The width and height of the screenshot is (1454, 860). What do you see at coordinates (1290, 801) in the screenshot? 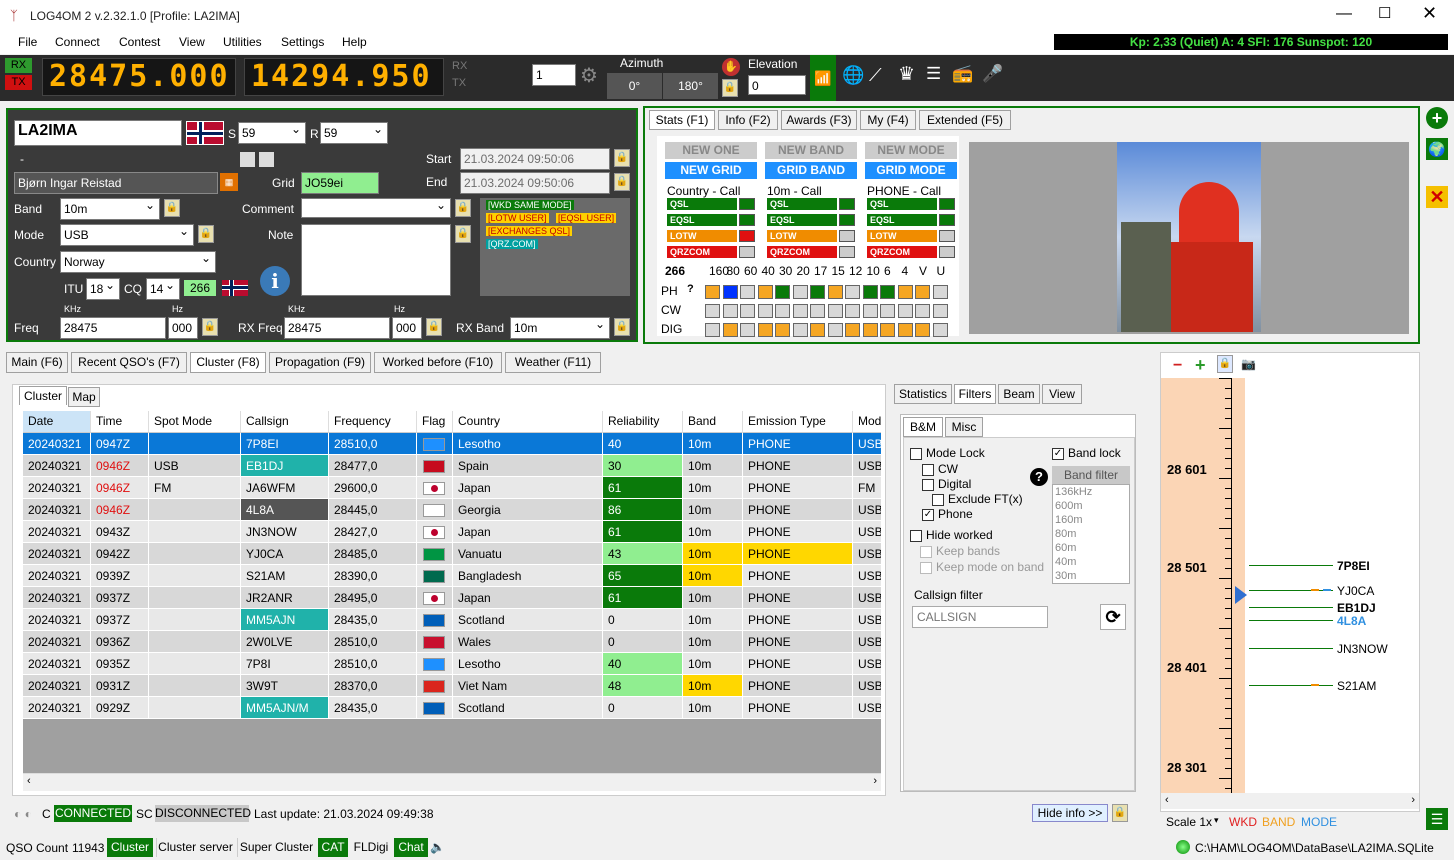
I see `bandmap-scrollbar: ‹ ›` at bounding box center [1290, 801].